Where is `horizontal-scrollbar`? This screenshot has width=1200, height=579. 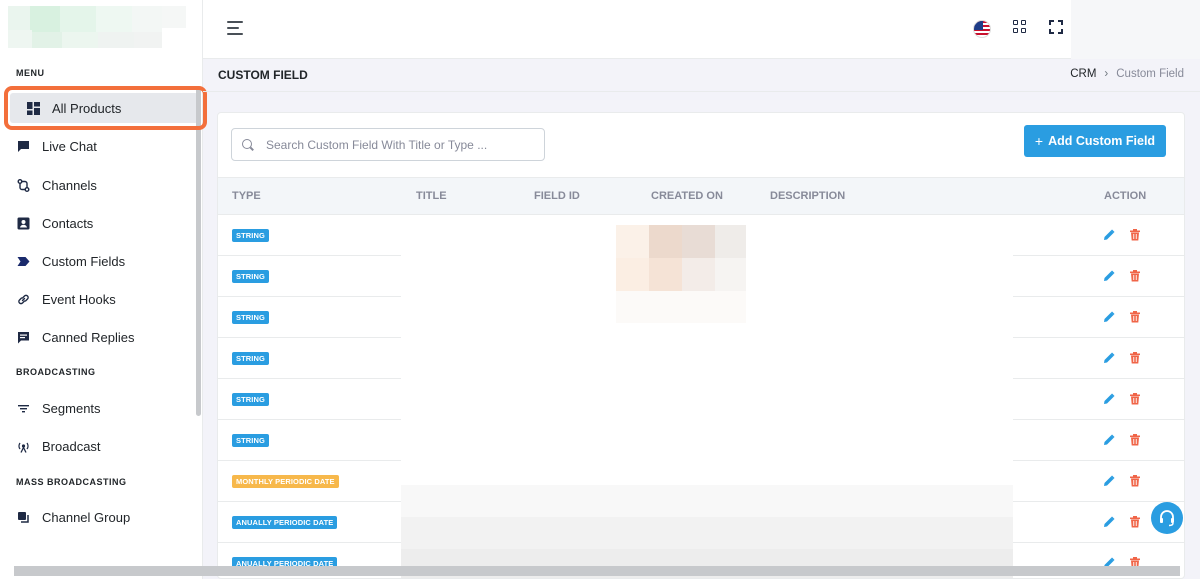
horizontal-scrollbar is located at coordinates (597, 571).